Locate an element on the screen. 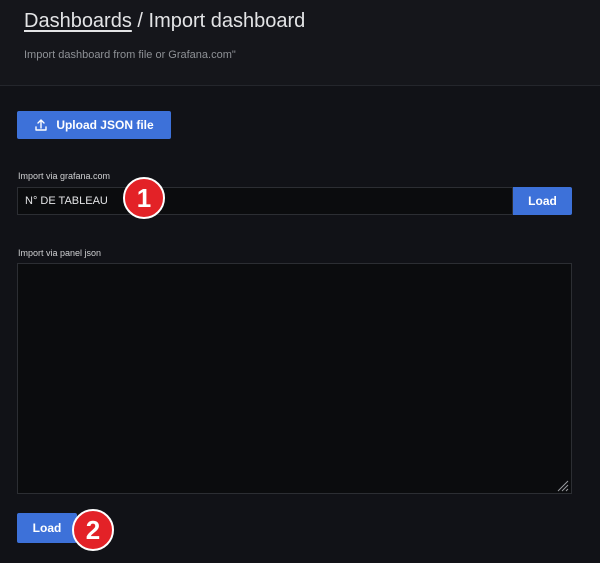  page-title: Dashboards / Import dashboard is located at coordinates (164, 21).